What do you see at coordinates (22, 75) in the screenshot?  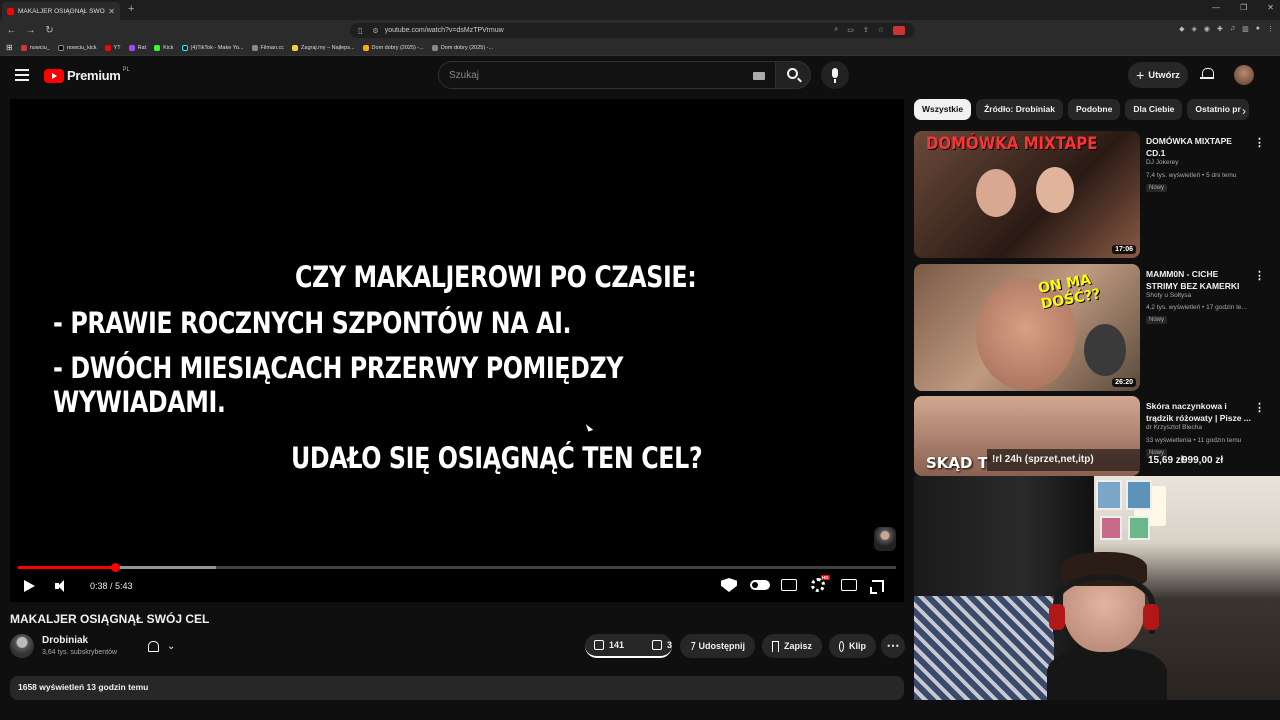 I see `hamburger-menu-icon` at bounding box center [22, 75].